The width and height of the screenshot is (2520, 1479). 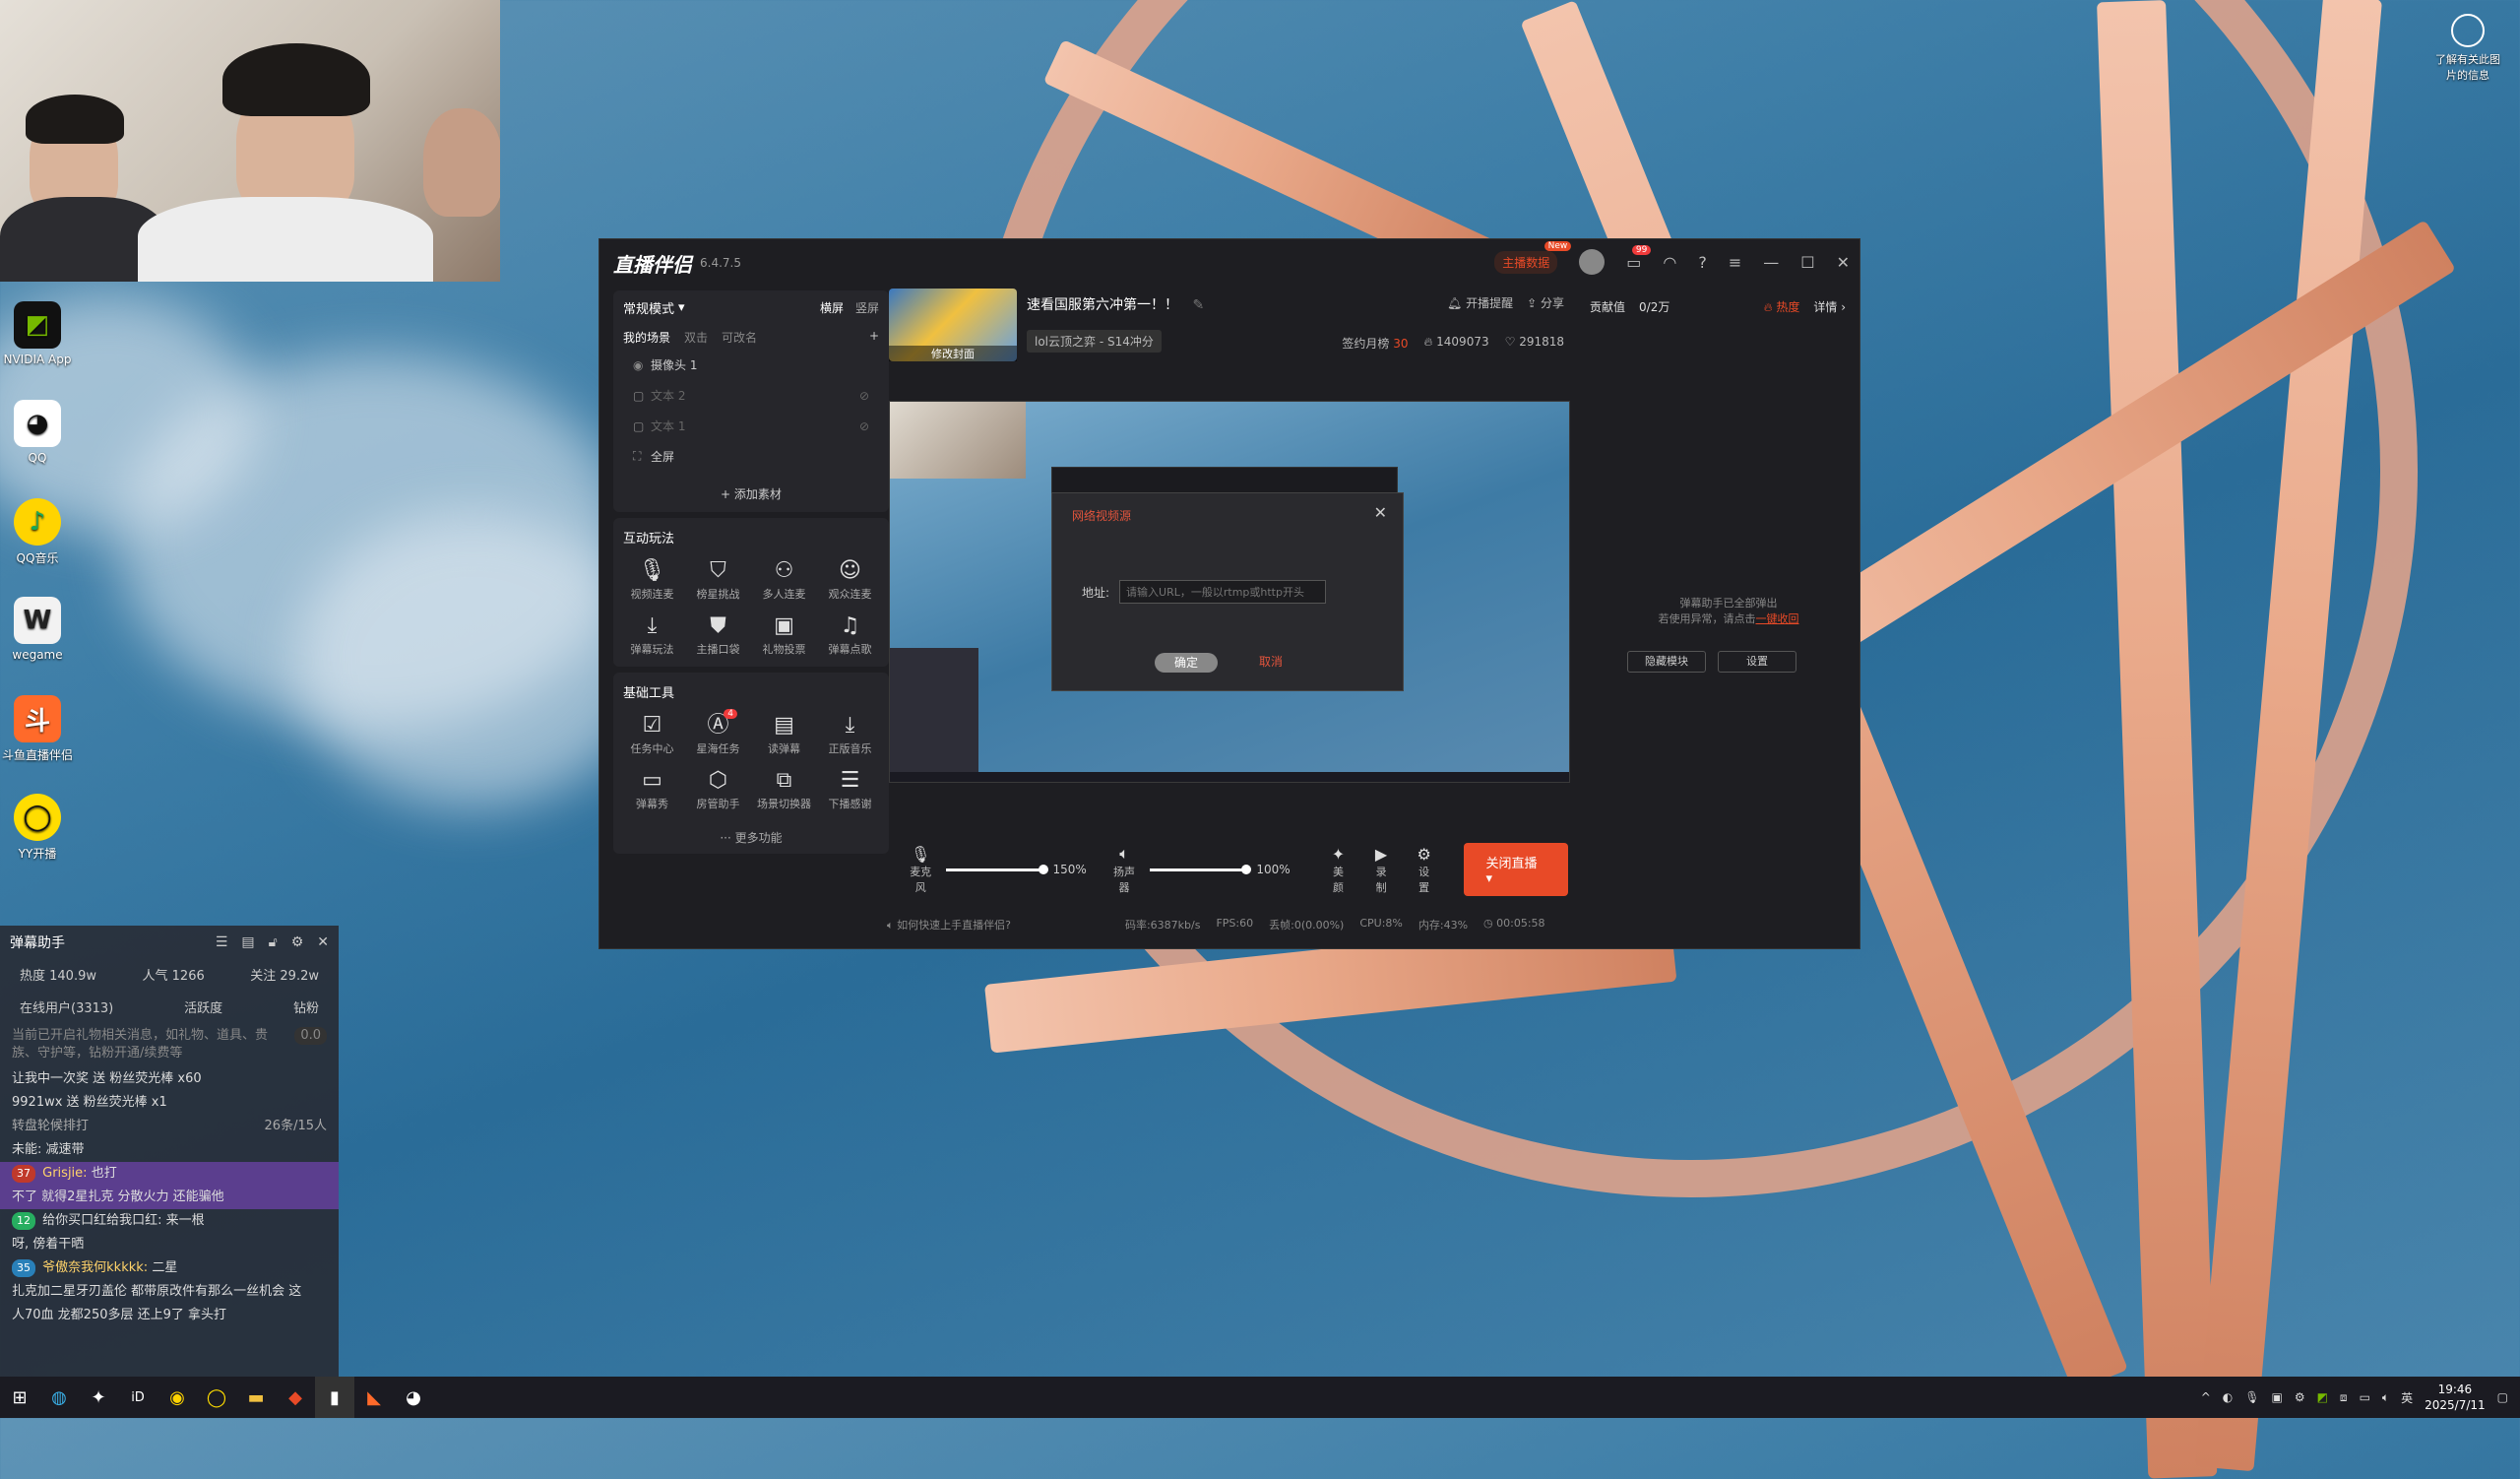 What do you see at coordinates (867, 307) in the screenshot?
I see `portrait-toggle: 竖屏` at bounding box center [867, 307].